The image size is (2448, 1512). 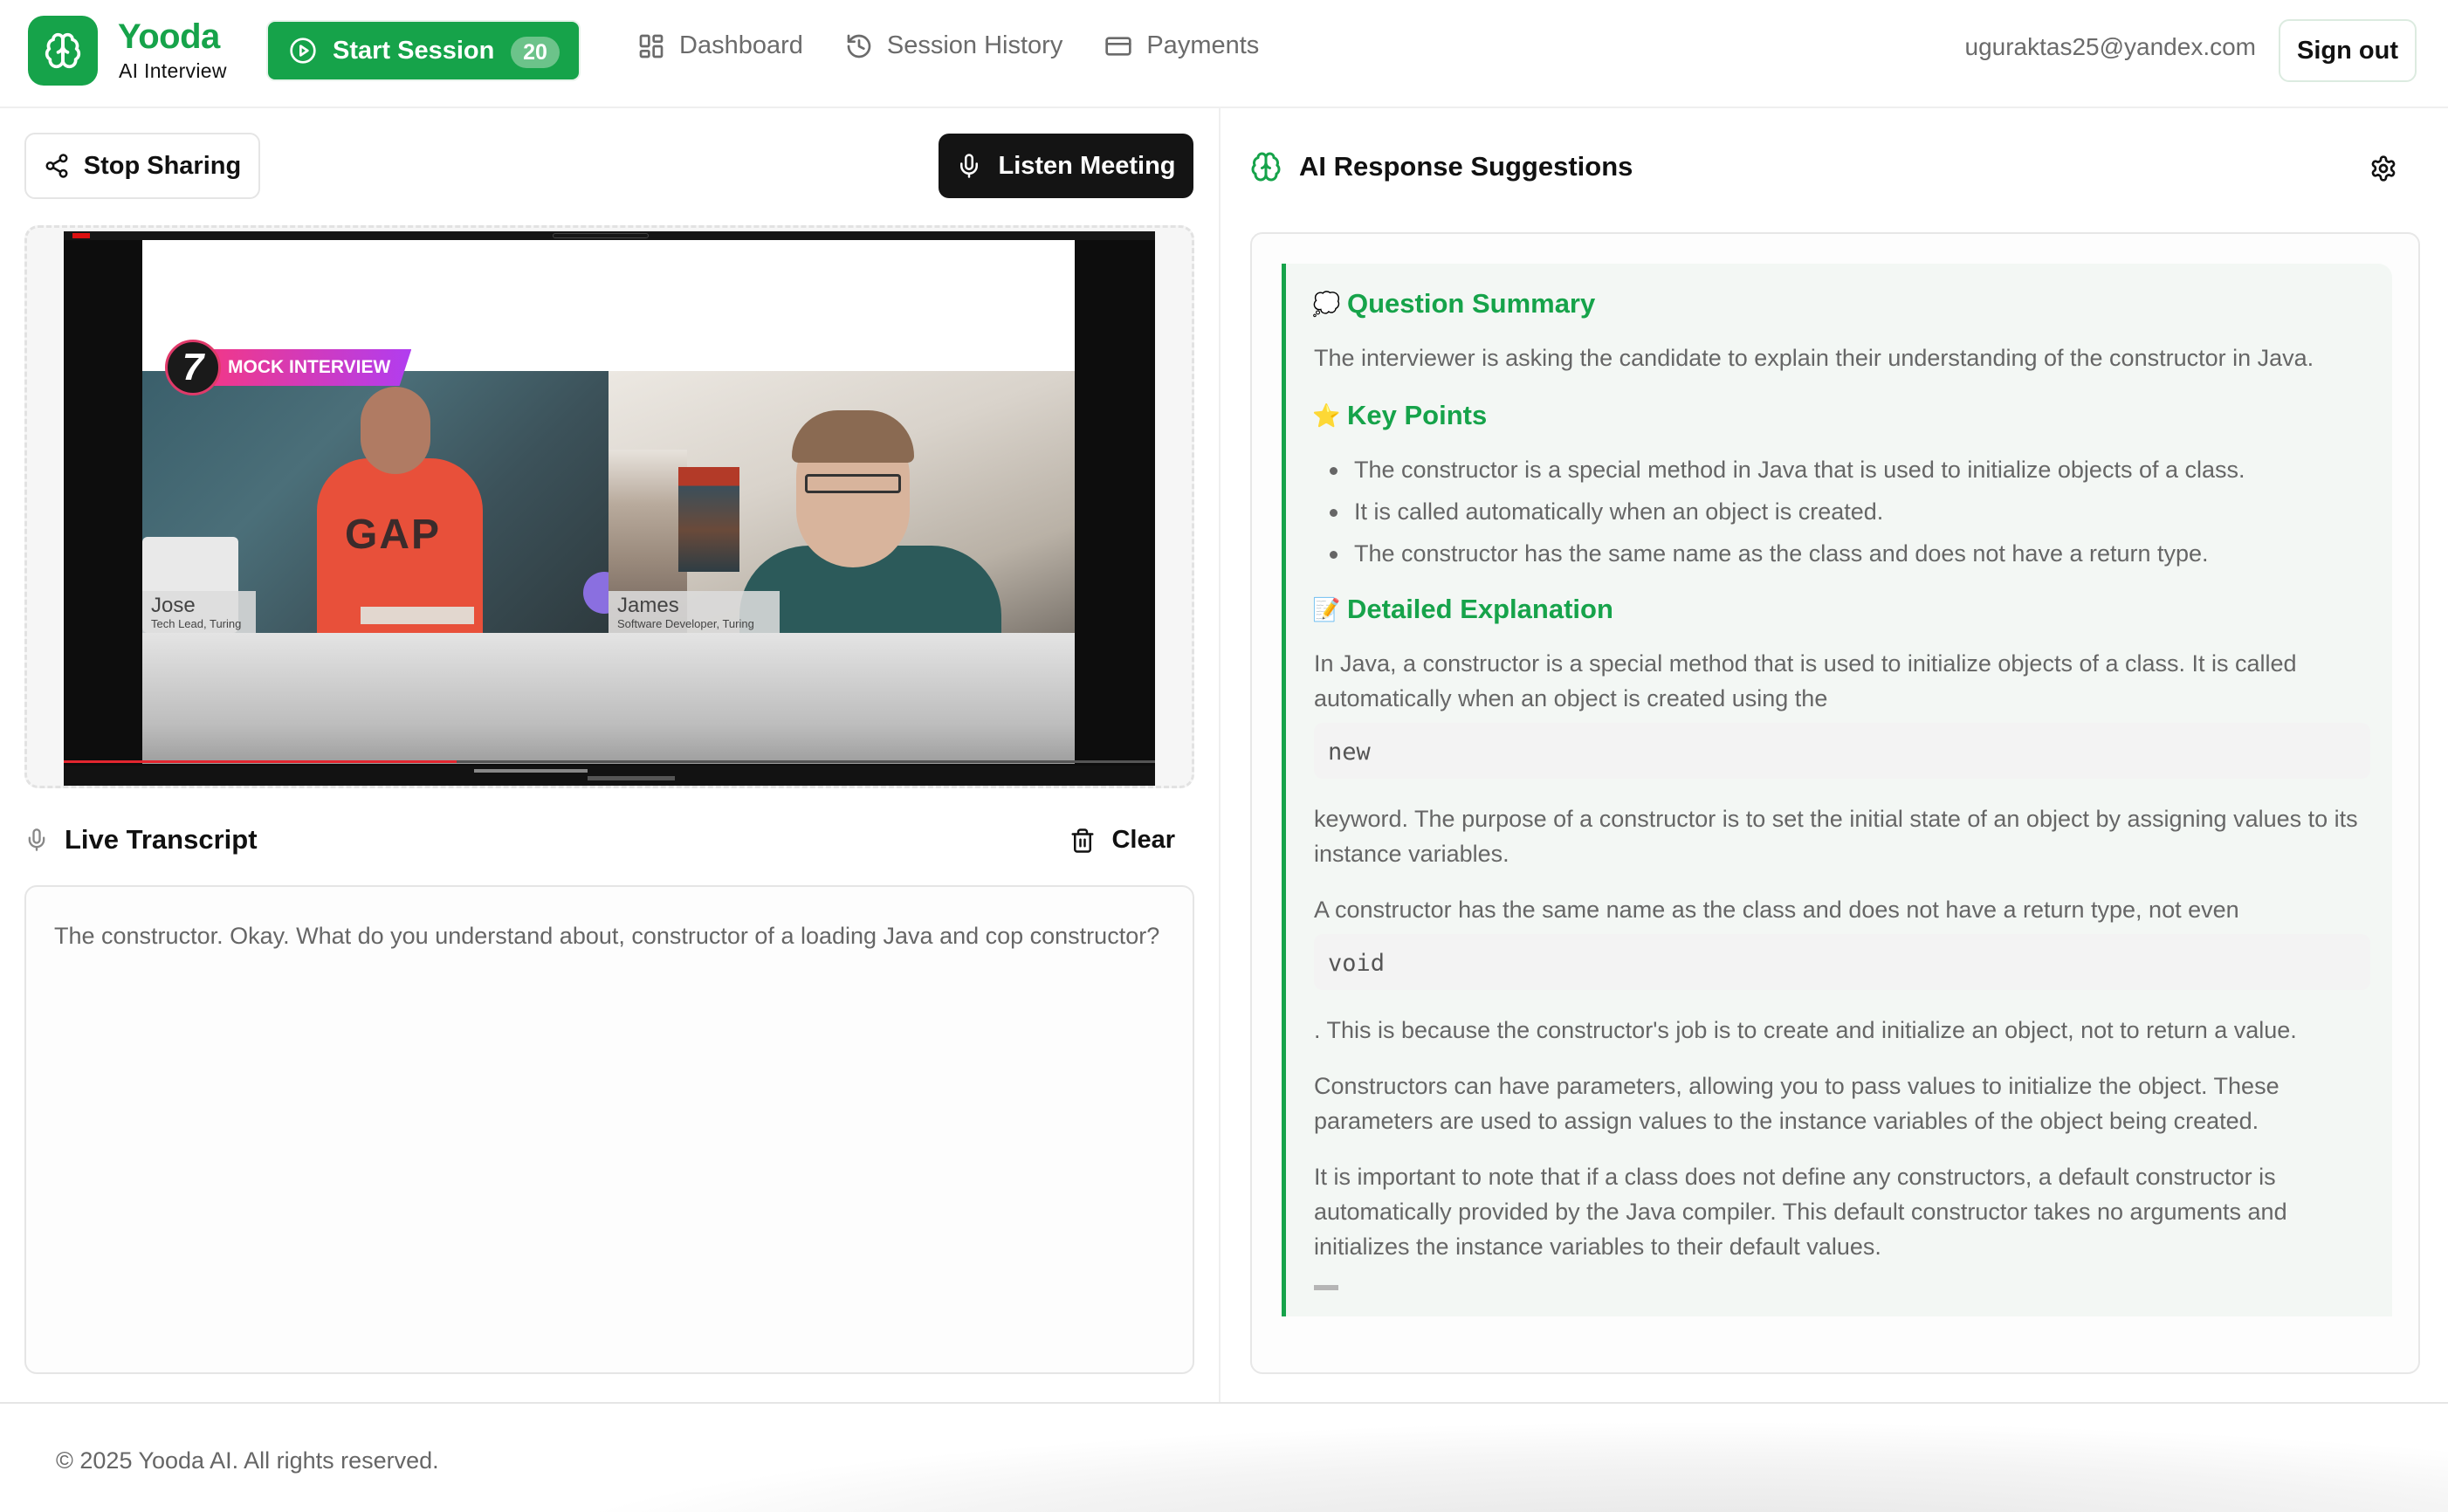 What do you see at coordinates (859, 46) in the screenshot?
I see `history-icon` at bounding box center [859, 46].